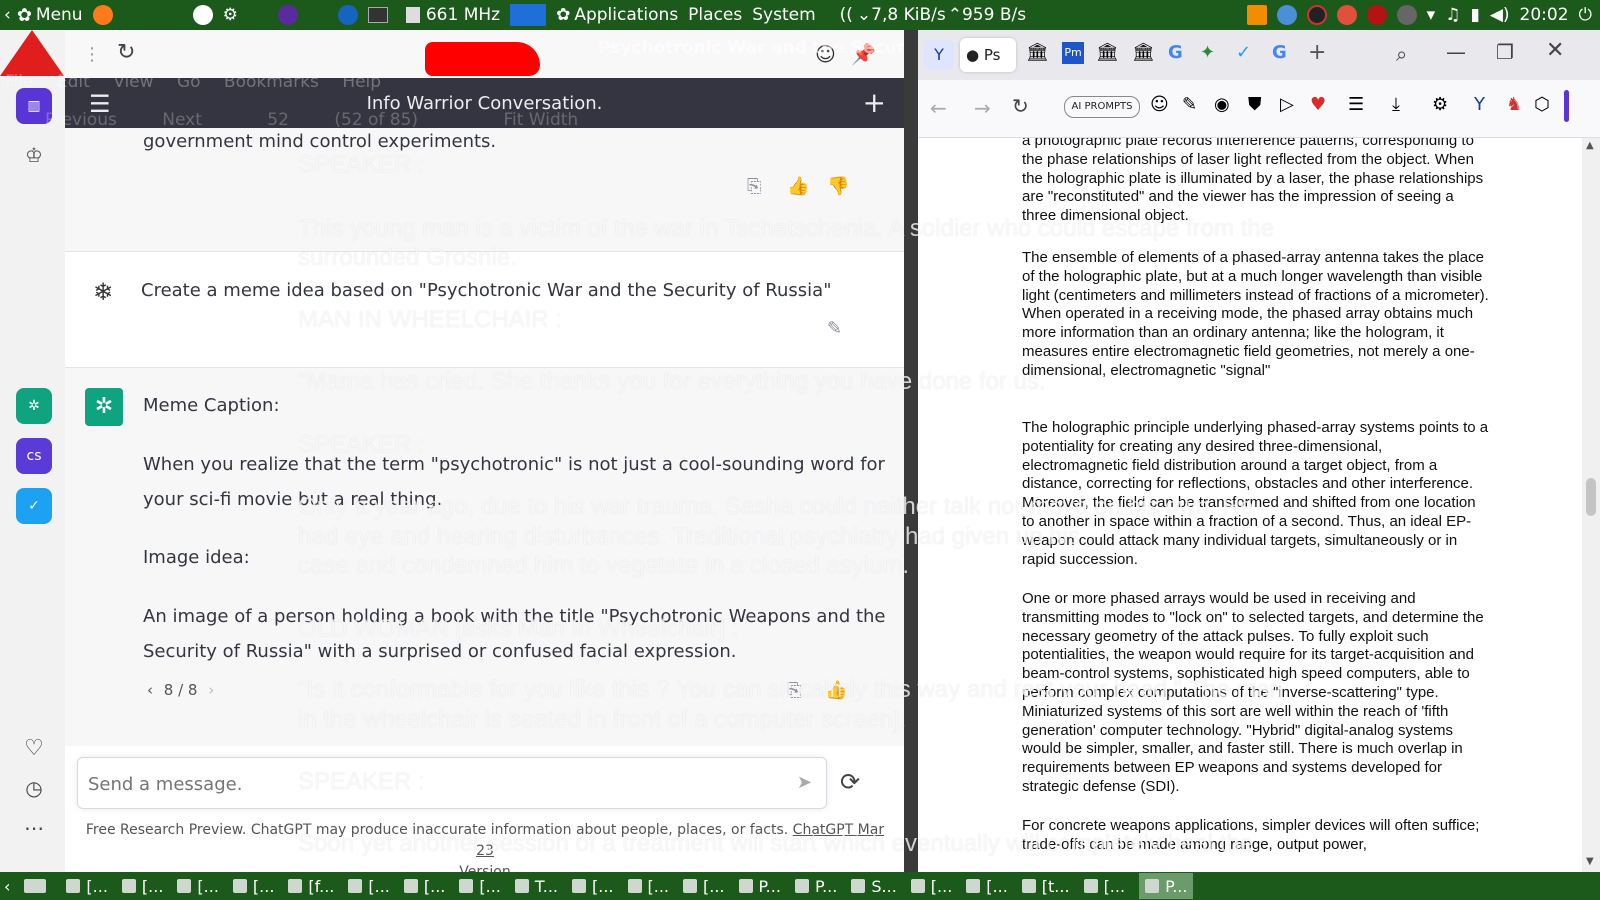 This screenshot has height=900, width=1600. Describe the element at coordinates (1243, 52) in the screenshot. I see `tab-twitter-icon: ✓` at that location.